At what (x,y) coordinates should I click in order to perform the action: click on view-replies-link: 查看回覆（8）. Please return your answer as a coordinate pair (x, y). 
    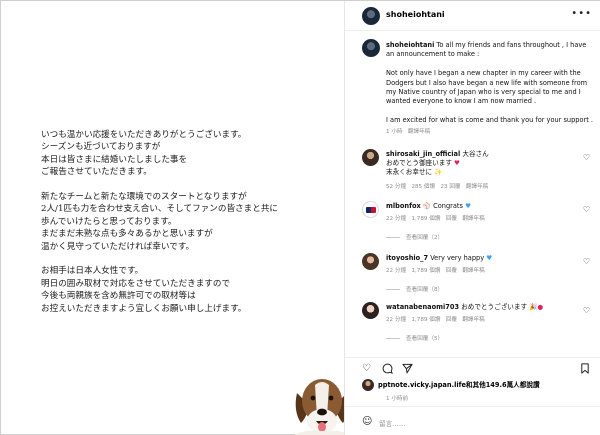
    Looking at the image, I should click on (414, 289).